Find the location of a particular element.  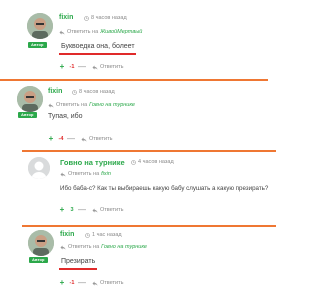

comment-text: Презирать is located at coordinates (78, 261).